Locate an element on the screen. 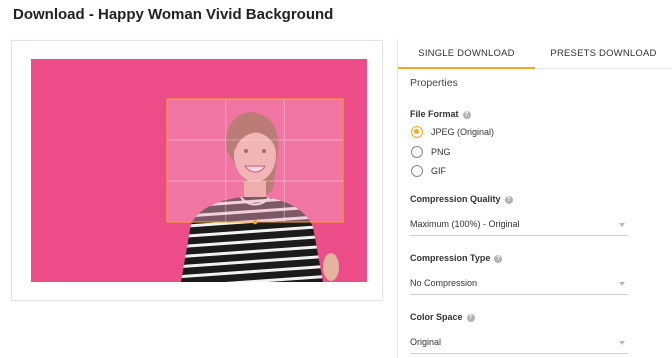 The image size is (672, 358). compression-type-label-text: Compression Type is located at coordinates (450, 258).